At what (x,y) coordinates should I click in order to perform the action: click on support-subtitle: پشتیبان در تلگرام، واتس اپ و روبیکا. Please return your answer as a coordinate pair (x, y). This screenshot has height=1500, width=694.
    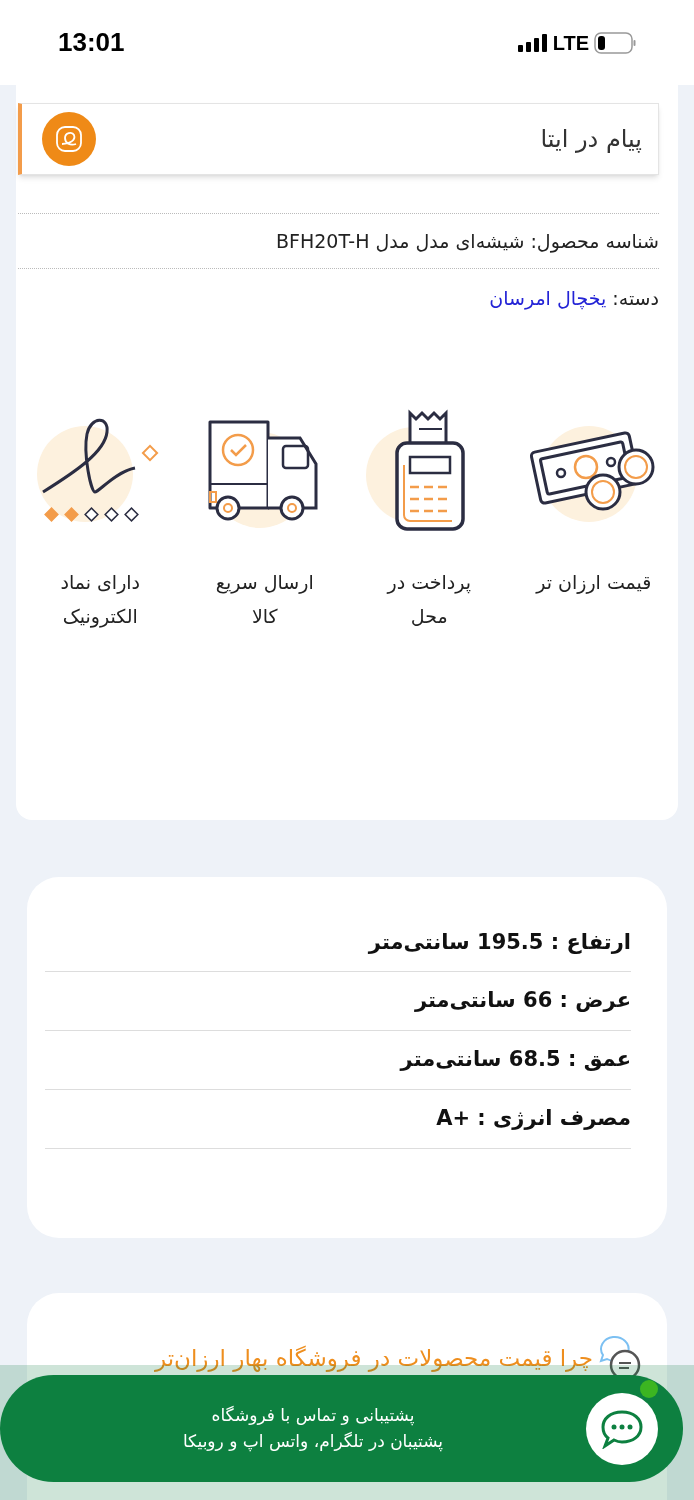
    Looking at the image, I should click on (313, 1441).